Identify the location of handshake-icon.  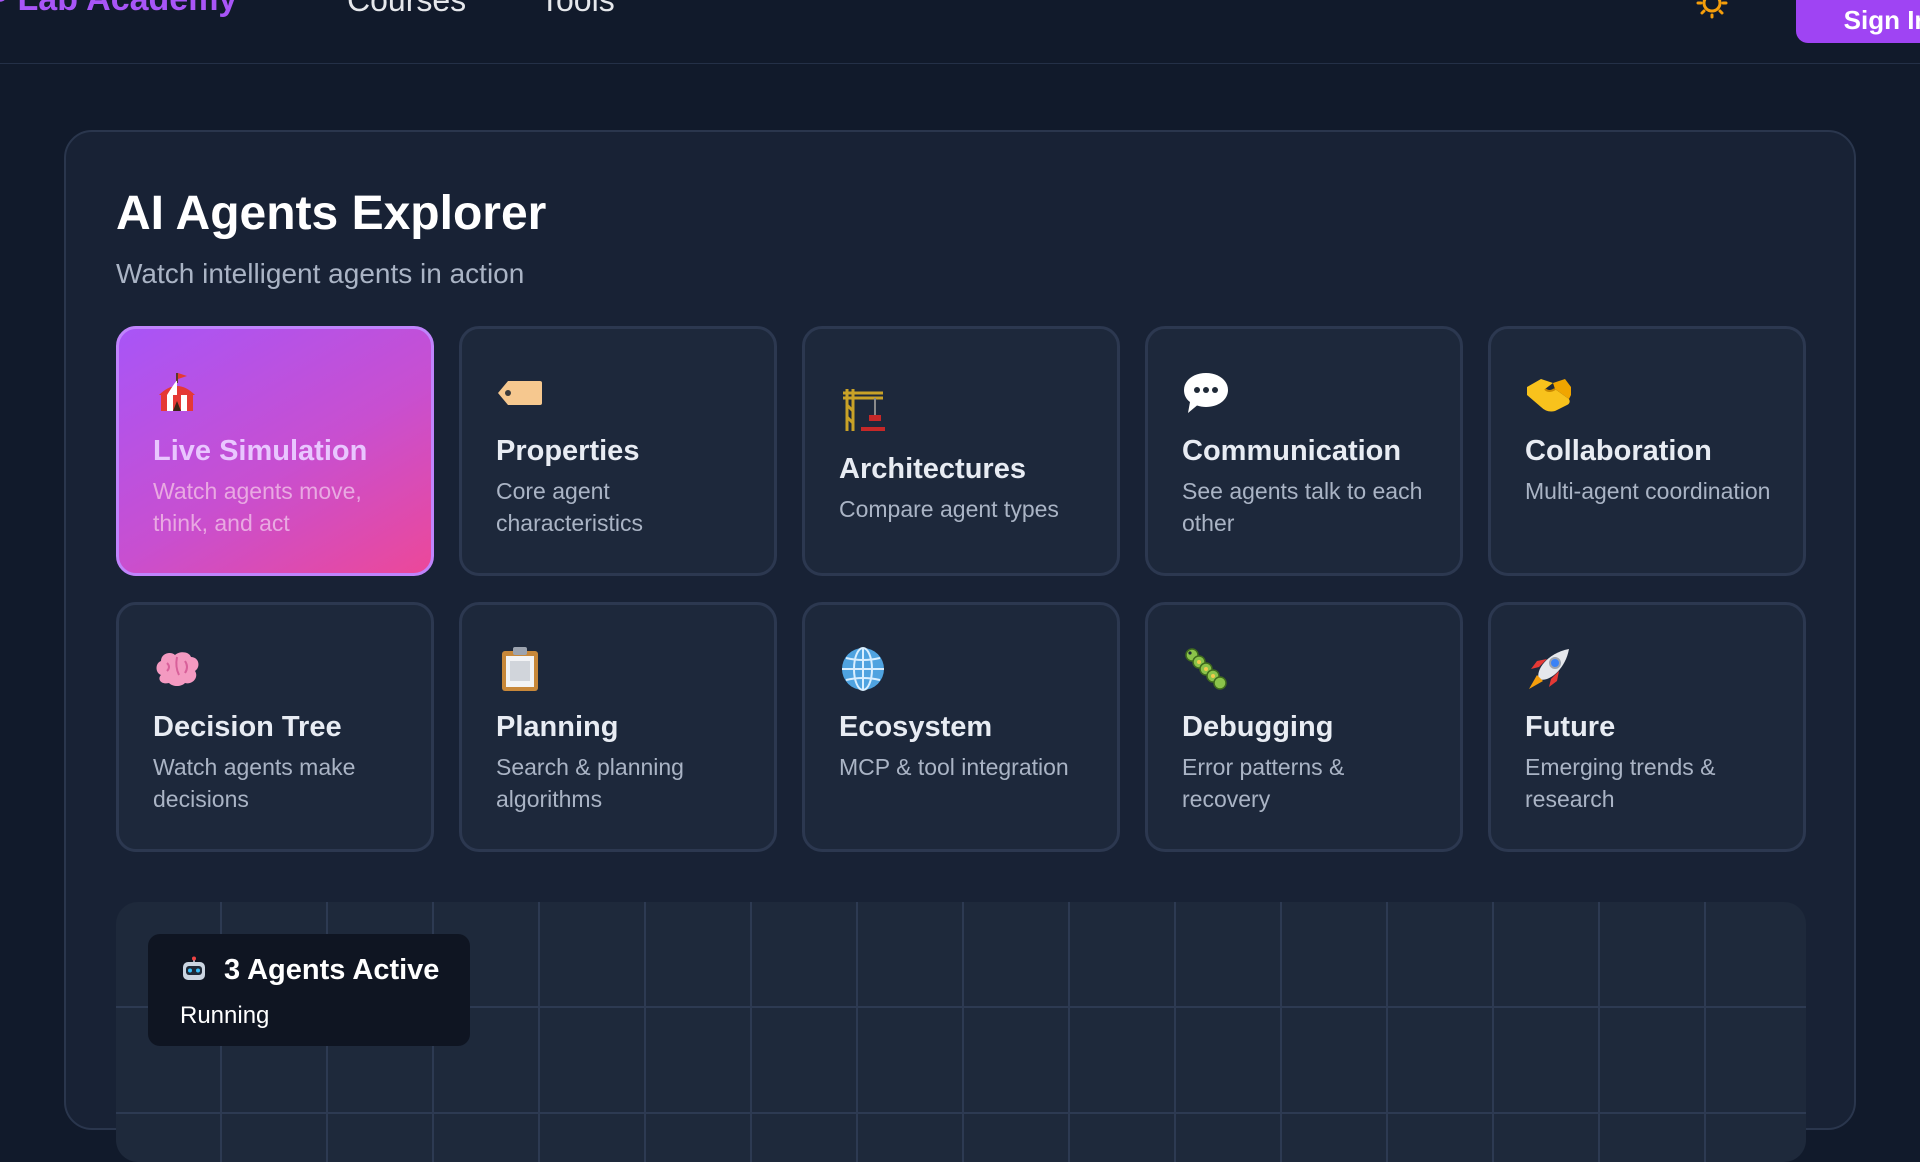
(1549, 393).